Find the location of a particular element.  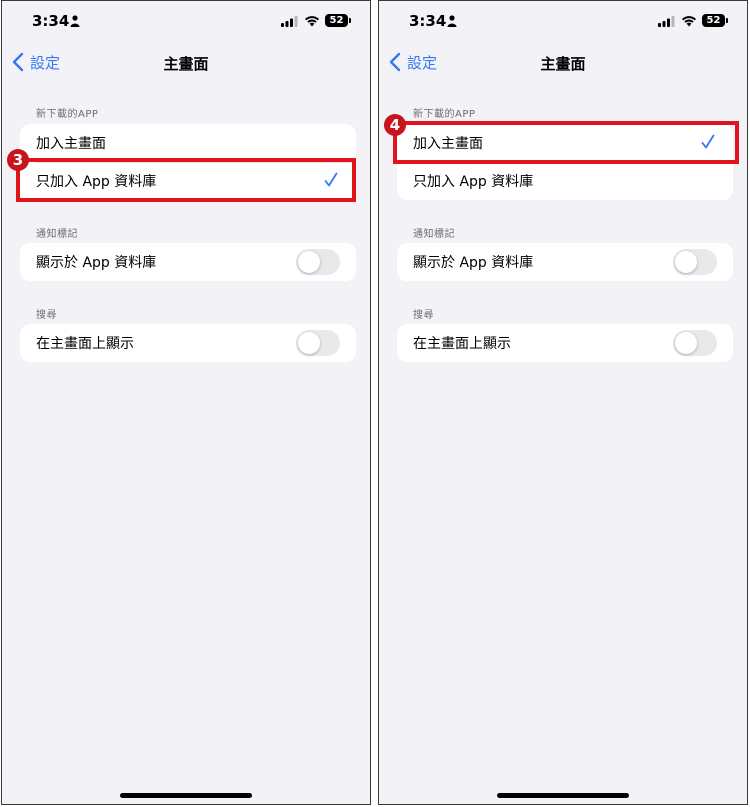

option-label: 只加入 App 資料庫 is located at coordinates (473, 182).